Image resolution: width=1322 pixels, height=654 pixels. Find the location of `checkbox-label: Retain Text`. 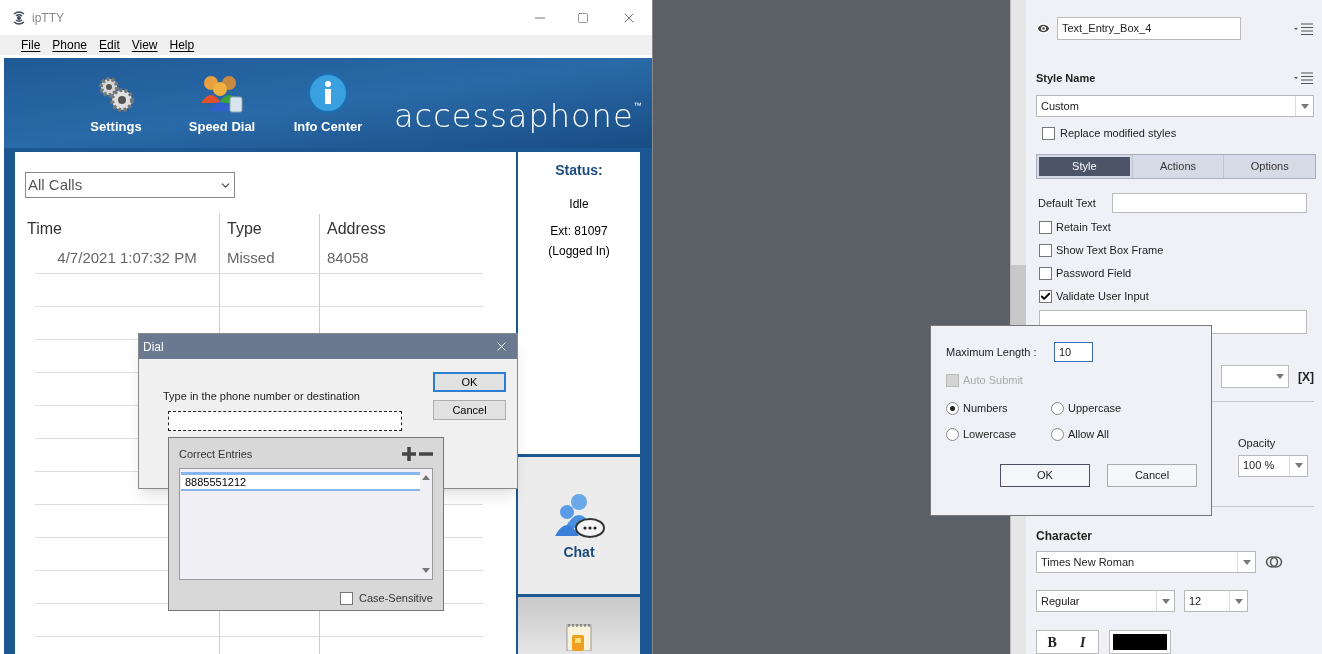

checkbox-label: Retain Text is located at coordinates (1083, 227).